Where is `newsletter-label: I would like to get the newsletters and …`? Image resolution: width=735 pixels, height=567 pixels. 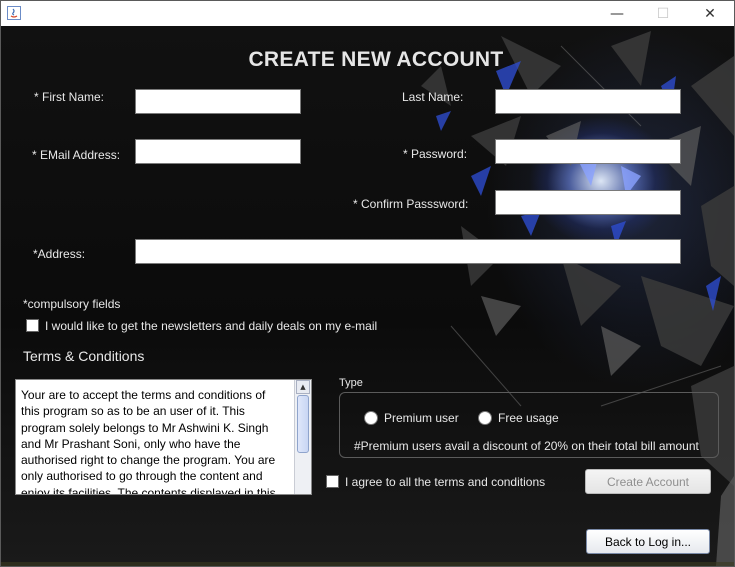
newsletter-label: I would like to get the newsletters and … is located at coordinates (211, 326).